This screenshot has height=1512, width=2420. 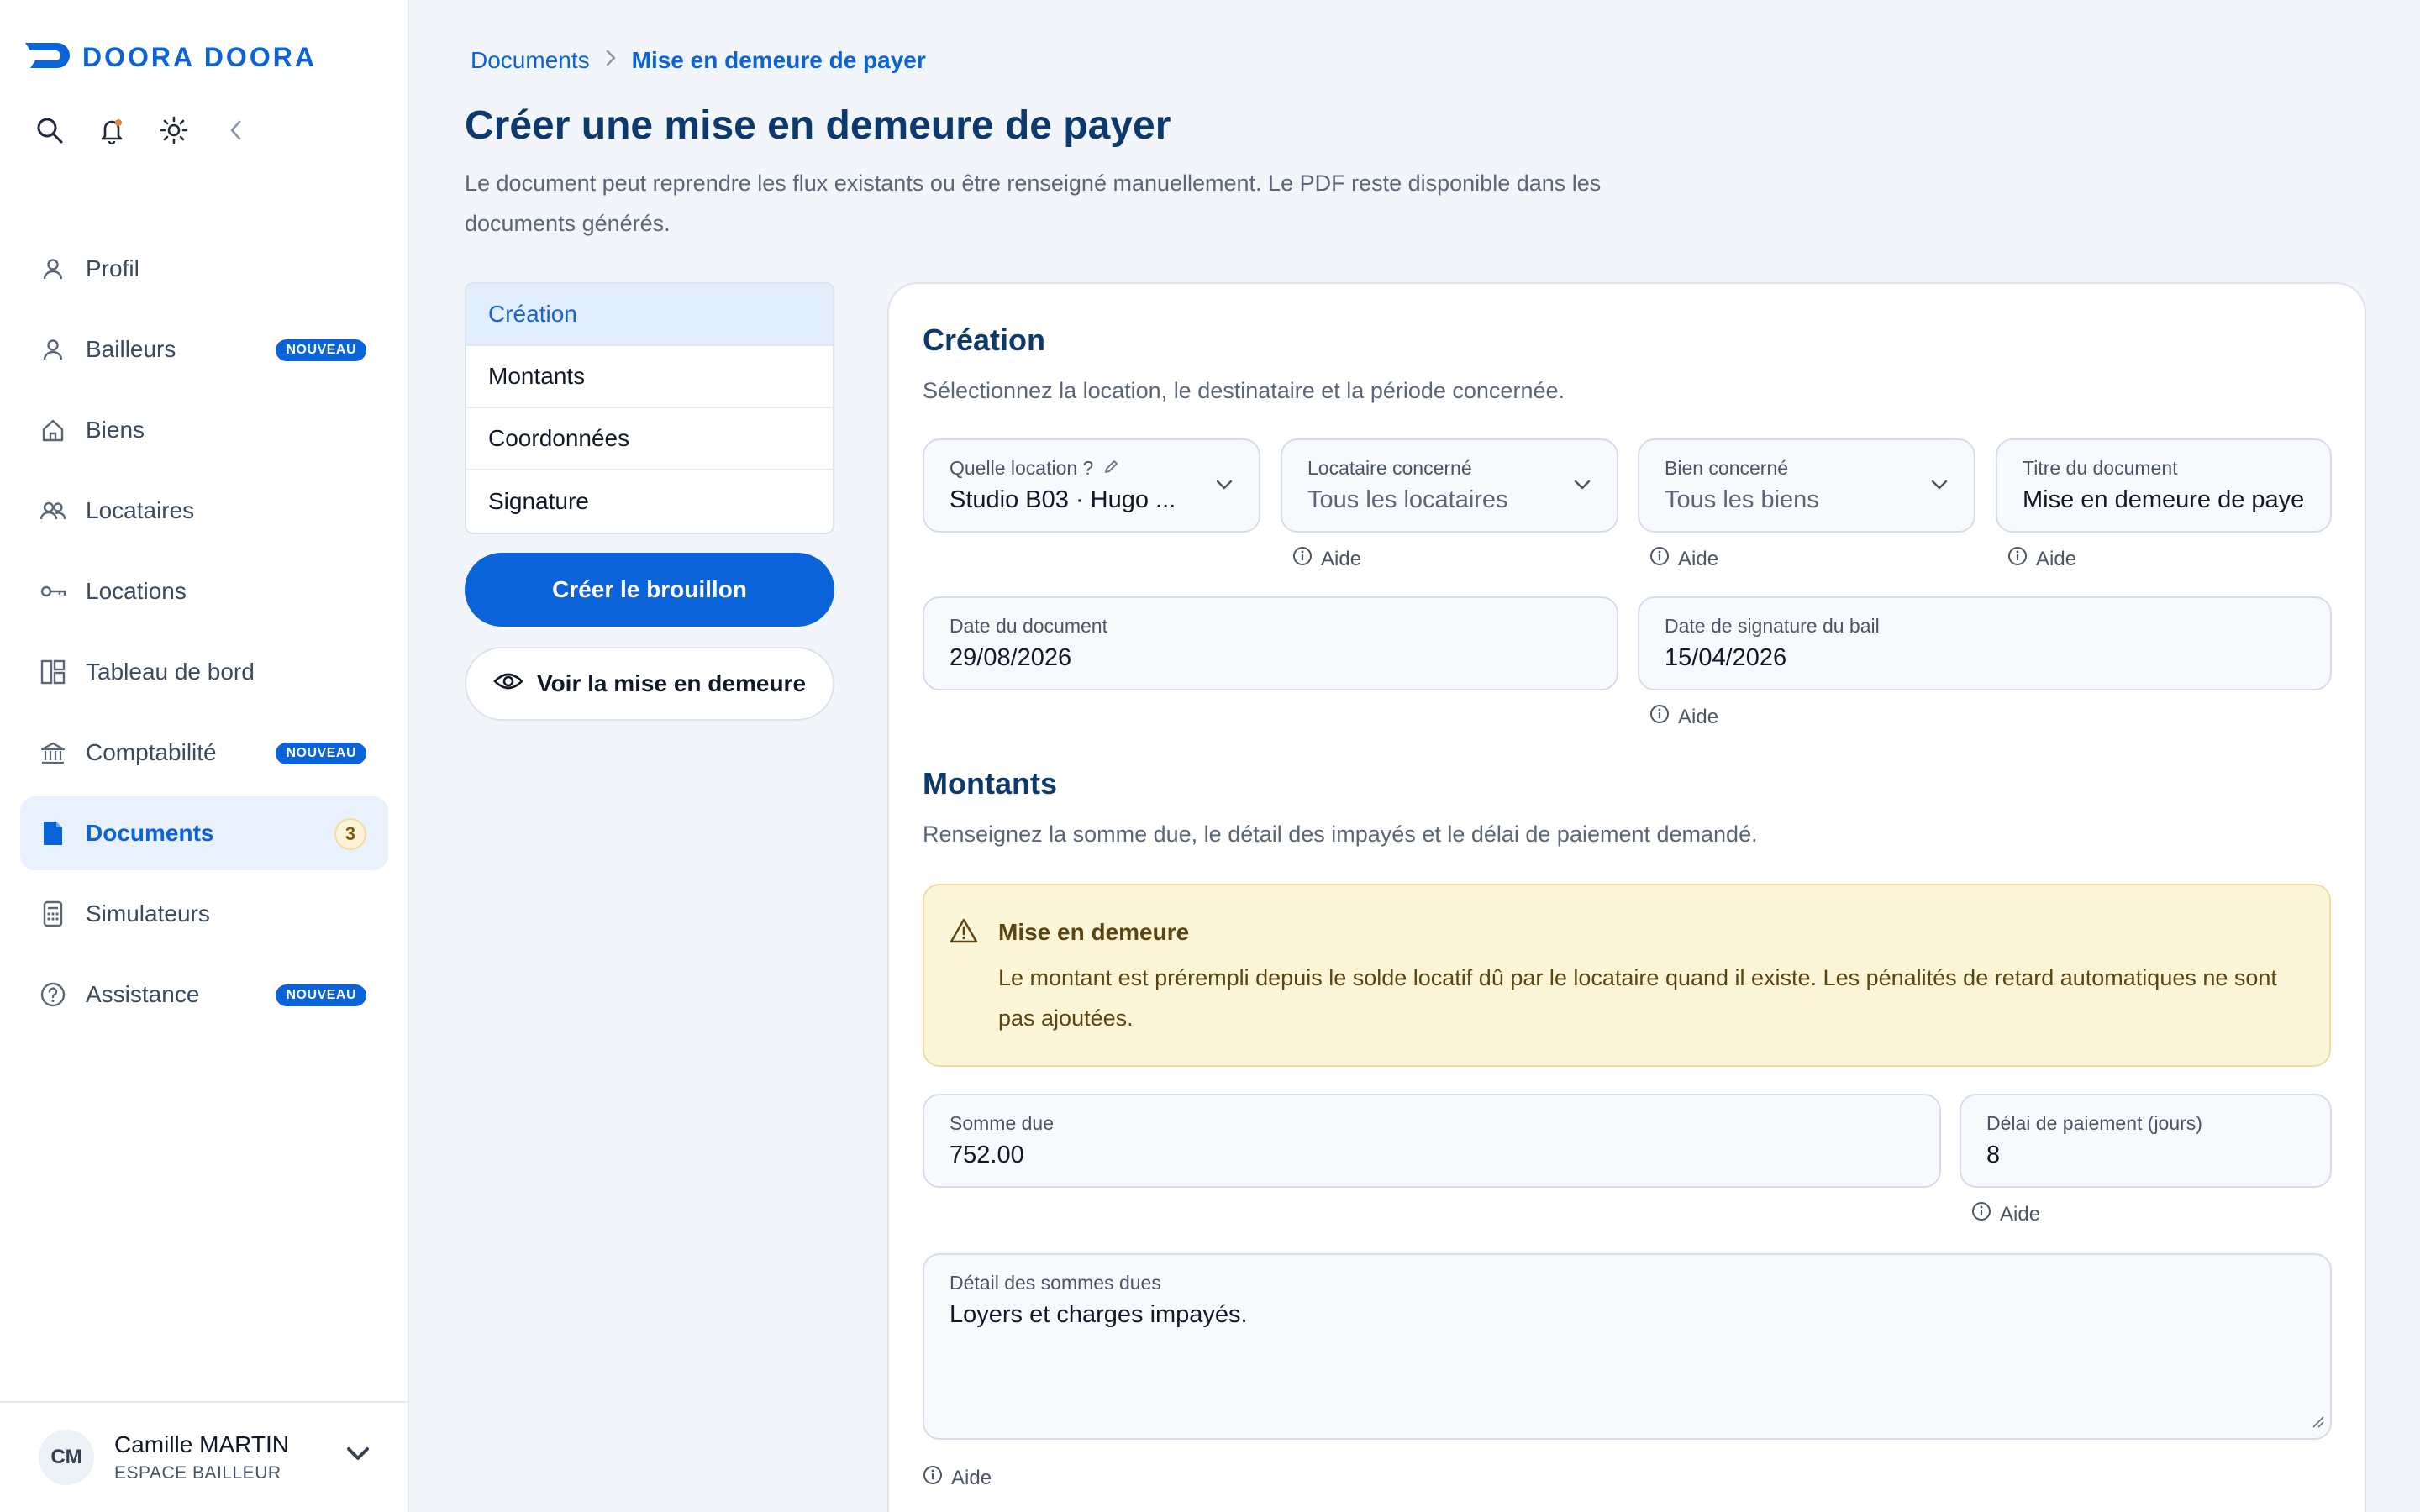 What do you see at coordinates (53, 349) in the screenshot?
I see `user-icon` at bounding box center [53, 349].